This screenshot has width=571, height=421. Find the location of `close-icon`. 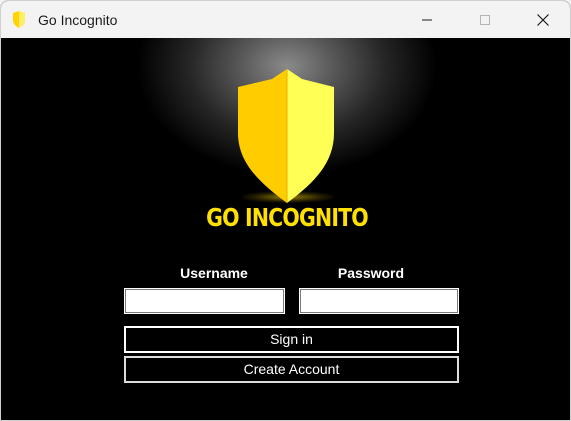

close-icon is located at coordinates (543, 20).